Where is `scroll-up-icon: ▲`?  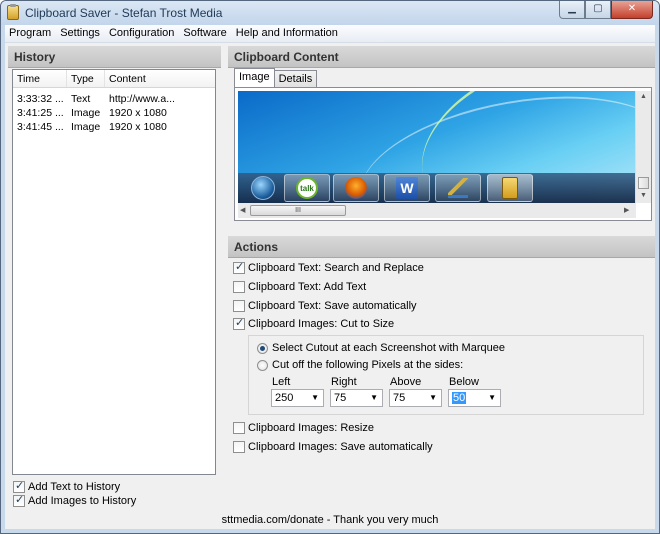
scroll-up-icon: ▲ is located at coordinates (643, 96).